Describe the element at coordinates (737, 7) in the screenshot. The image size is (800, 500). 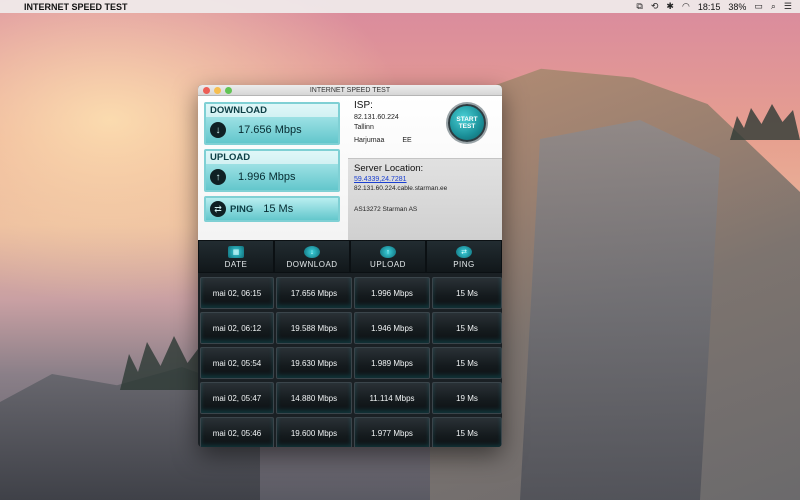
I see `battery-percent: 38%` at that location.